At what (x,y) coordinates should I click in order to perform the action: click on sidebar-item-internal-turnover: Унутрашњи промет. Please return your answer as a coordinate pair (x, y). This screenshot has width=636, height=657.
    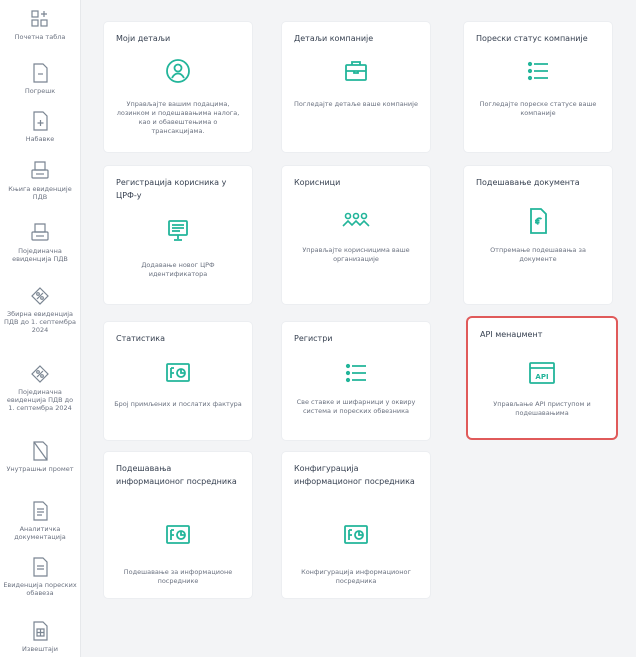
    Looking at the image, I should click on (40, 456).